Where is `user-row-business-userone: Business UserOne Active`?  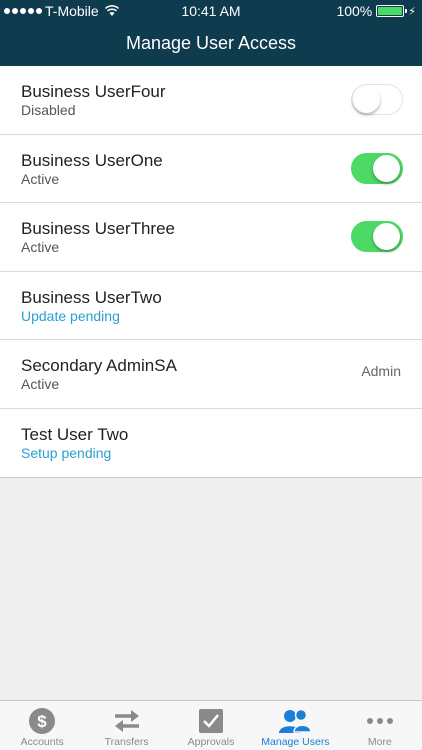
user-row-business-userone: Business UserOne Active is located at coordinates (211, 169).